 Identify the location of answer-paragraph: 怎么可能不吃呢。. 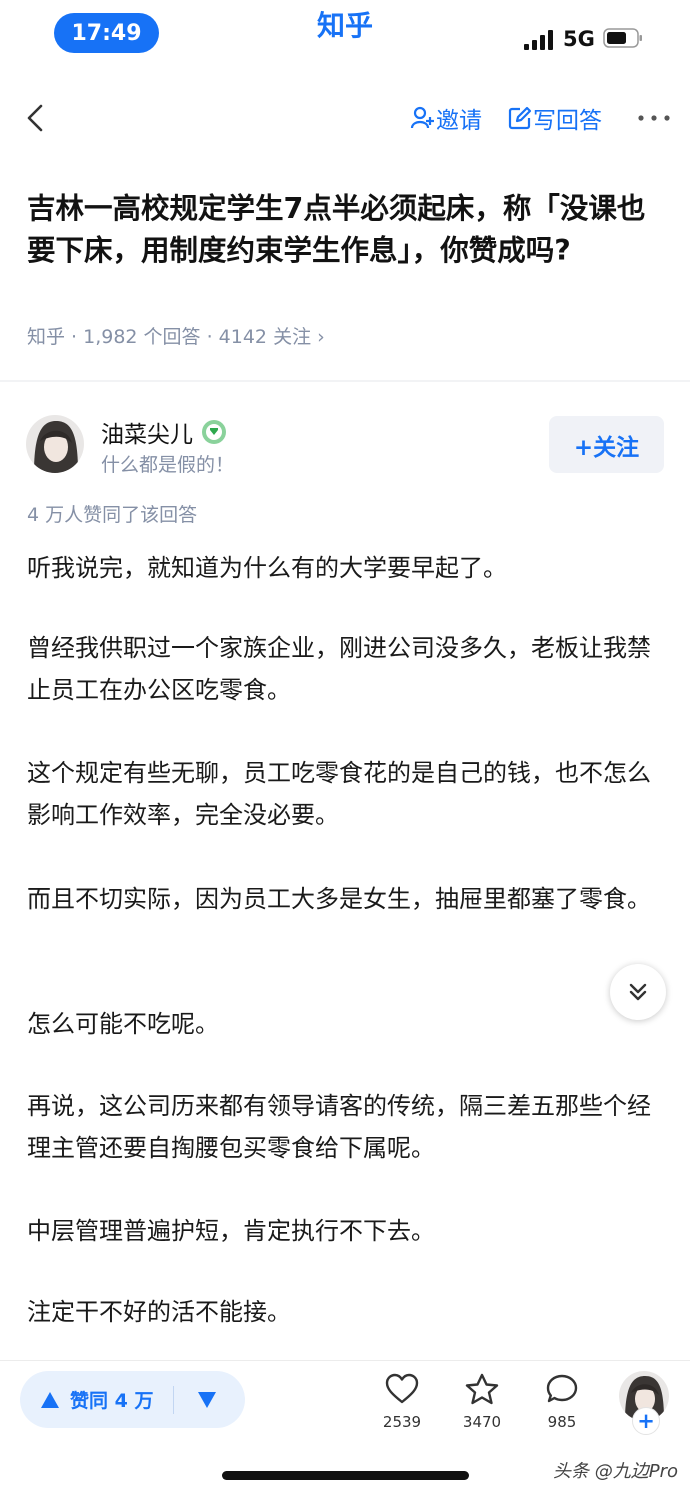
(123, 1024).